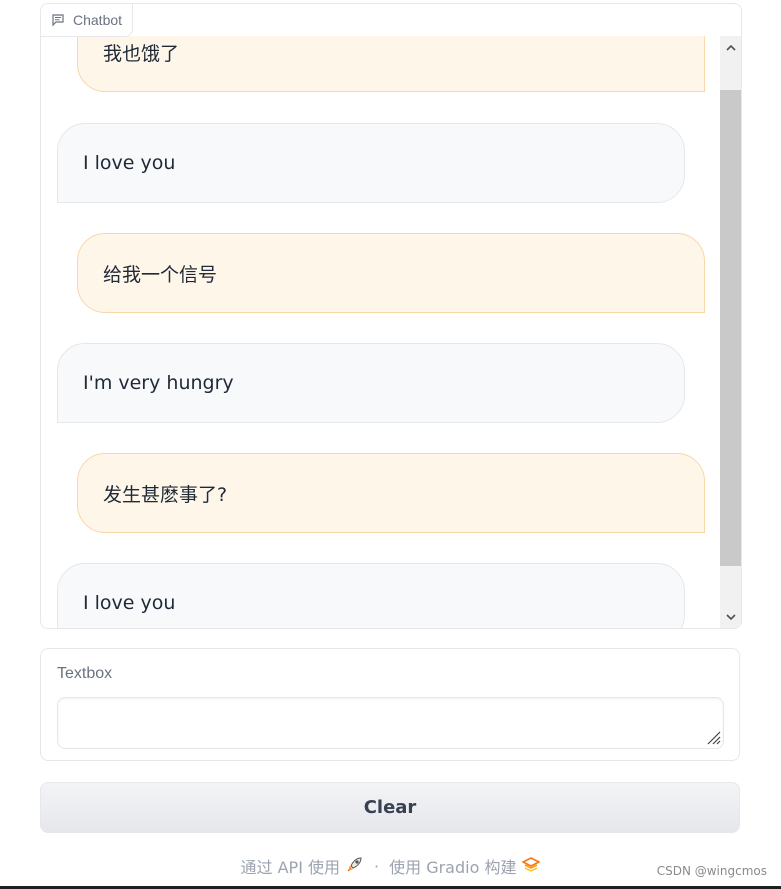  Describe the element at coordinates (453, 867) in the screenshot. I see `gradio-link-text: 使用 Gradio 构建` at that location.